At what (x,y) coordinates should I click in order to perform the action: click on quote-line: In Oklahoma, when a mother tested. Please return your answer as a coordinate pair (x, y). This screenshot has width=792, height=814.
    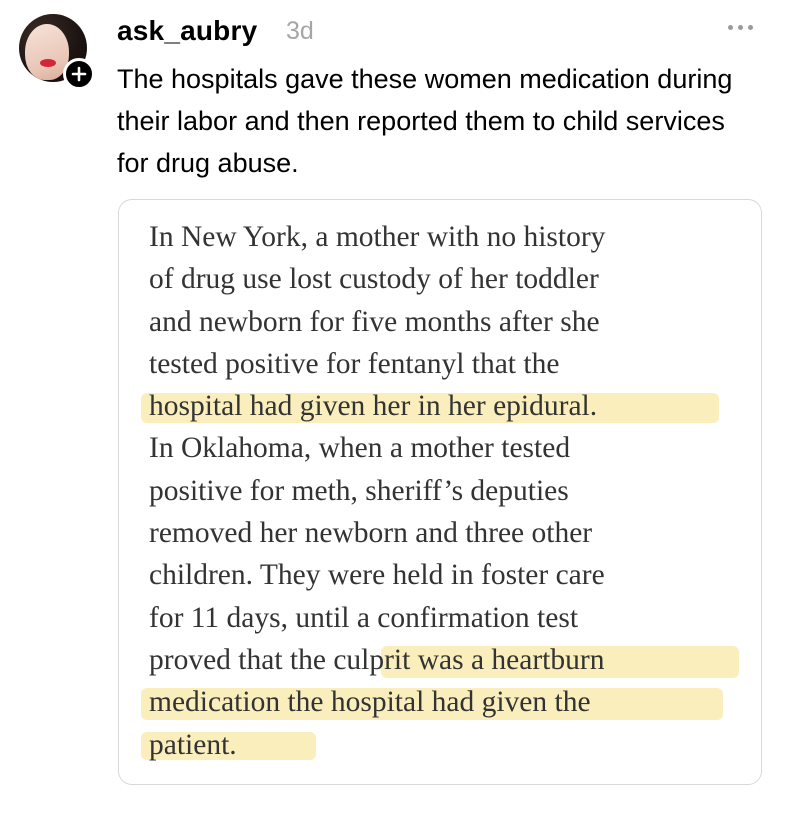
    Looking at the image, I should click on (360, 448).